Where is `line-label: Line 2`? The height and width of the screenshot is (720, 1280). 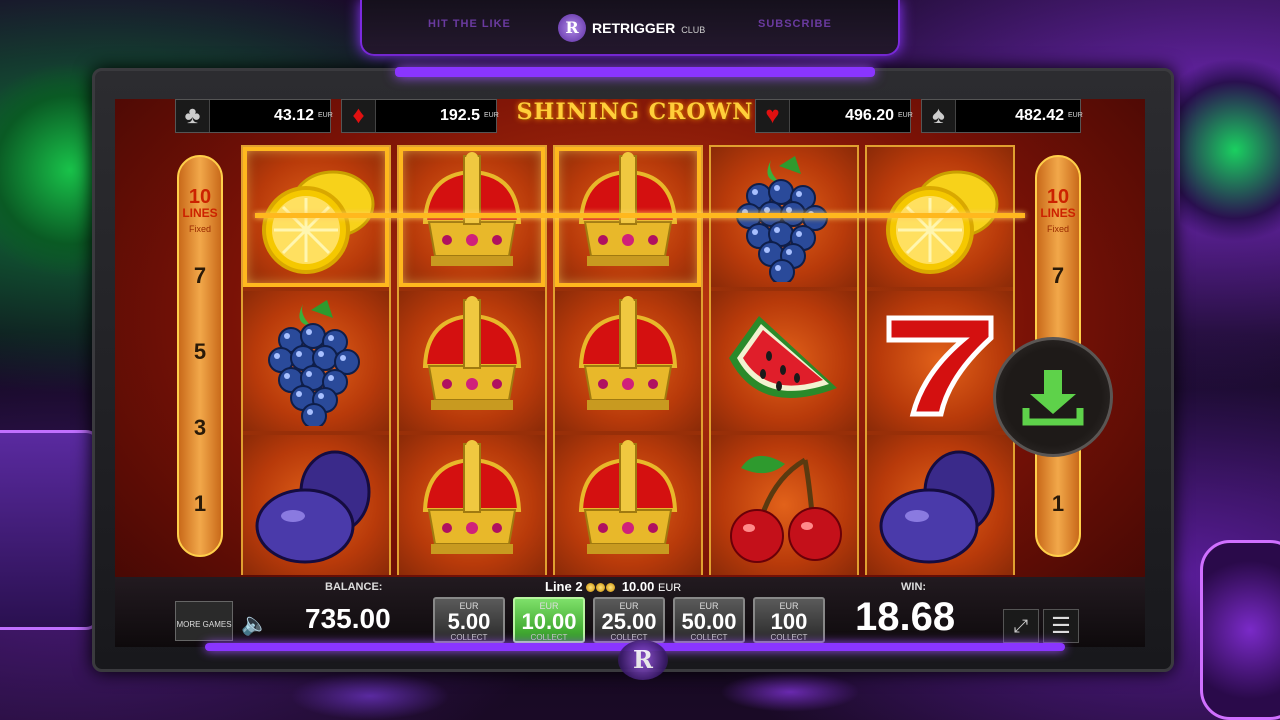
line-label: Line 2 is located at coordinates (564, 586).